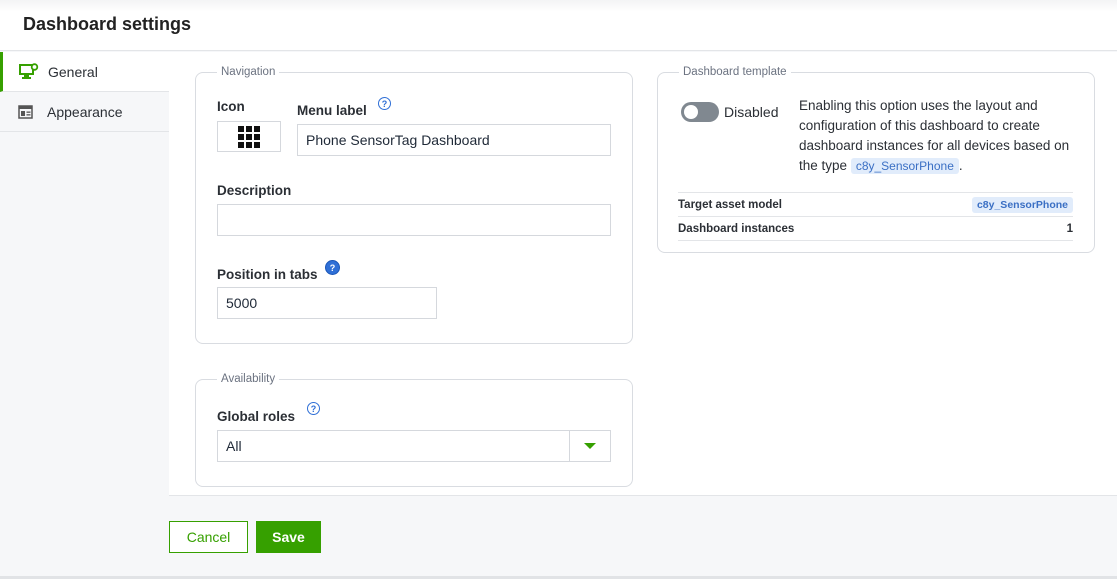 The height and width of the screenshot is (579, 1117). Describe the element at coordinates (414, 220) in the screenshot. I see `description-textarea` at that location.